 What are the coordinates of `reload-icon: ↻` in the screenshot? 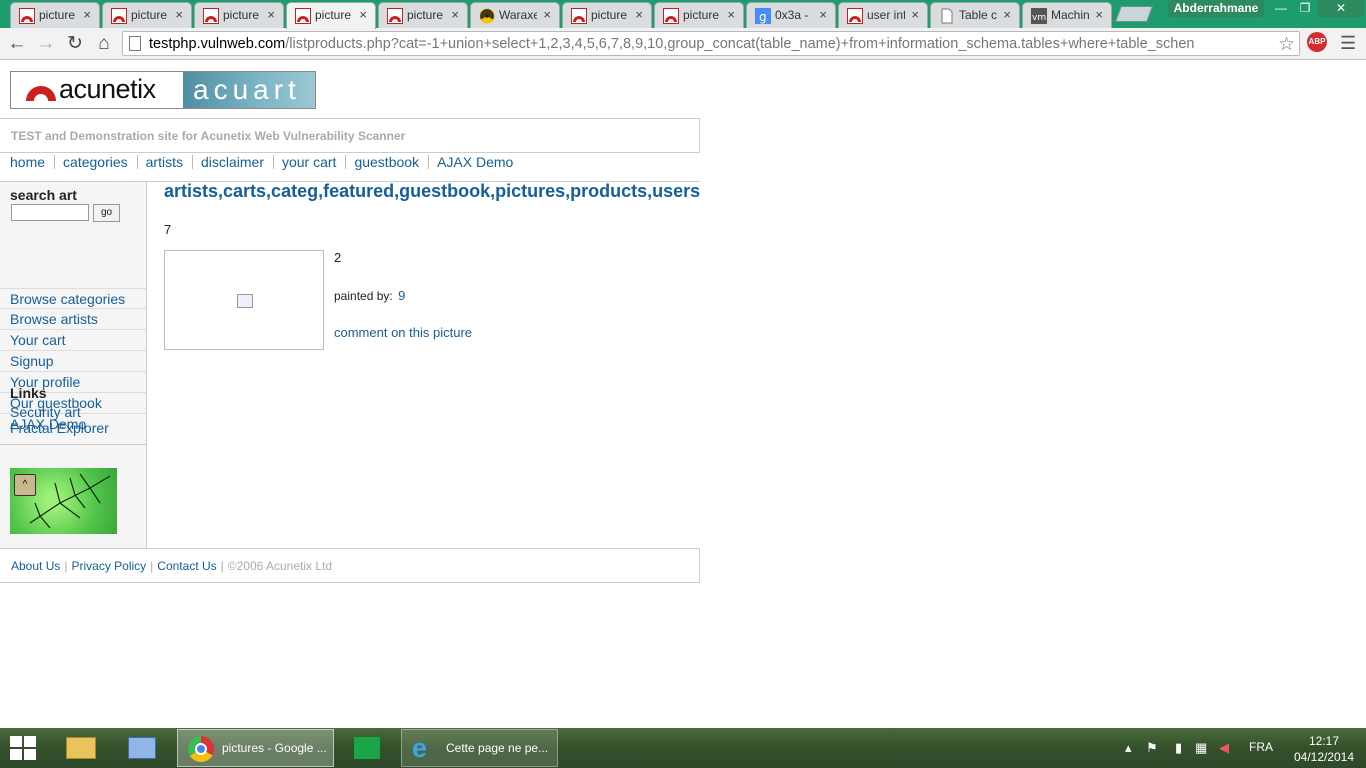 It's located at (75, 44).